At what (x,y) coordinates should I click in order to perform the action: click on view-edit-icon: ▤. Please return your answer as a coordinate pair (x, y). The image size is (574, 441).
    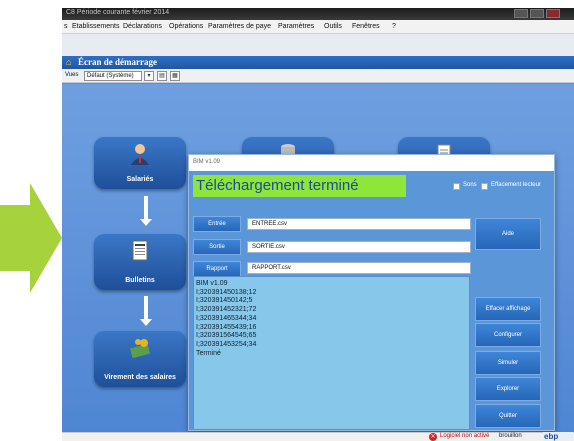
    Looking at the image, I should click on (162, 76).